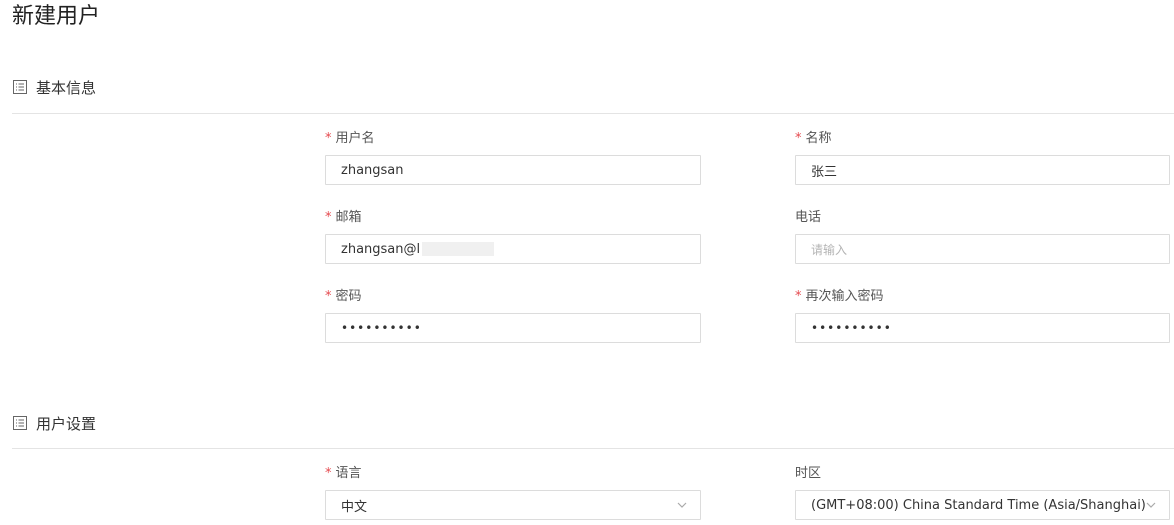  What do you see at coordinates (513, 505) in the screenshot?
I see `language-select: 中文` at bounding box center [513, 505].